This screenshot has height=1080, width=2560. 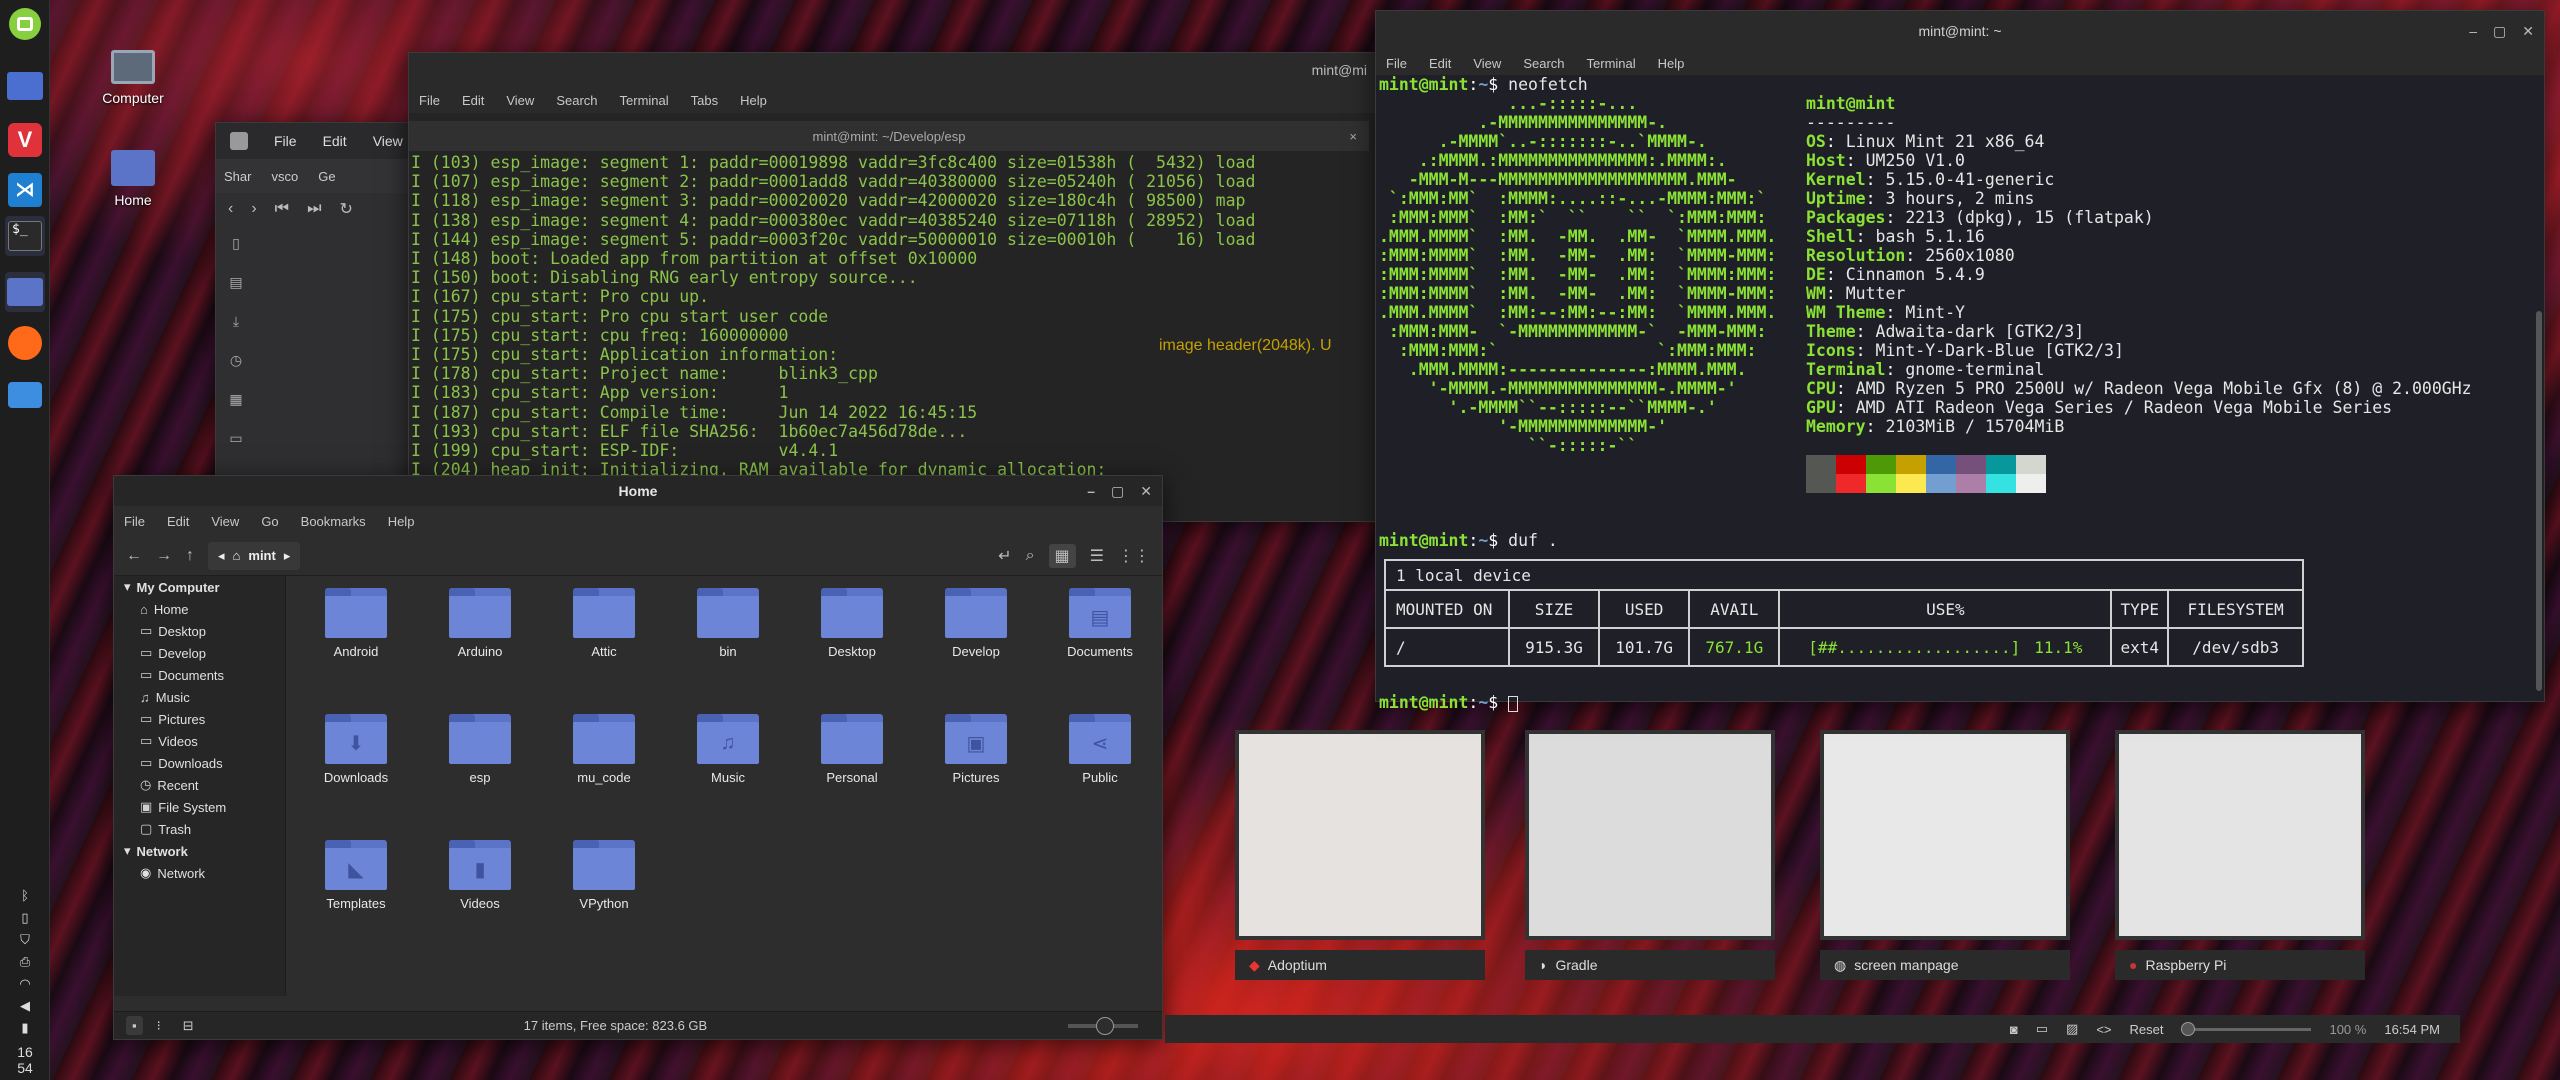 I want to click on printer-icon: ⎙, so click(x=25, y=962).